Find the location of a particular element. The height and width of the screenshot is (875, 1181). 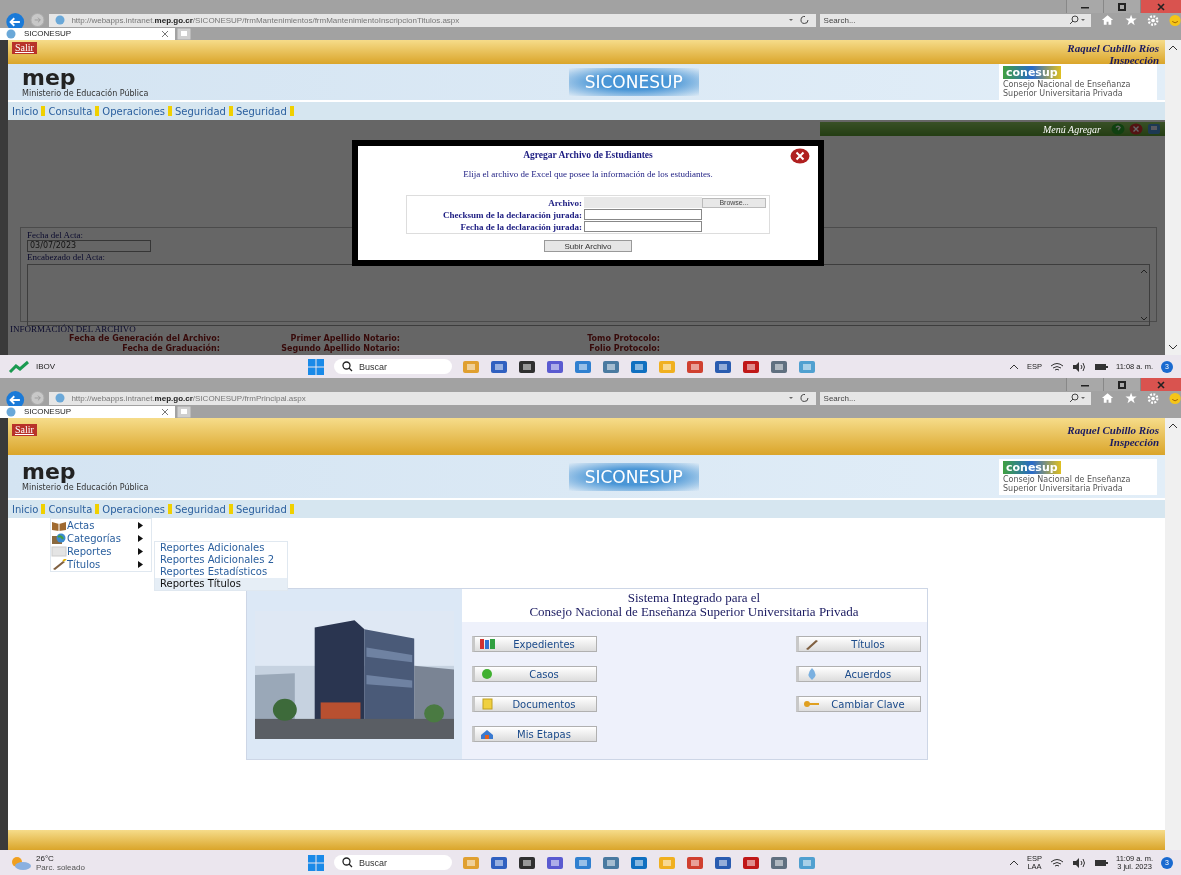

address-bar: http://webapps.intranet.mep.go.cr/SICONESUP/frmMantenimientos/frmMantenimientoInscripcionTitulos.aspx is located at coordinates (432, 20).